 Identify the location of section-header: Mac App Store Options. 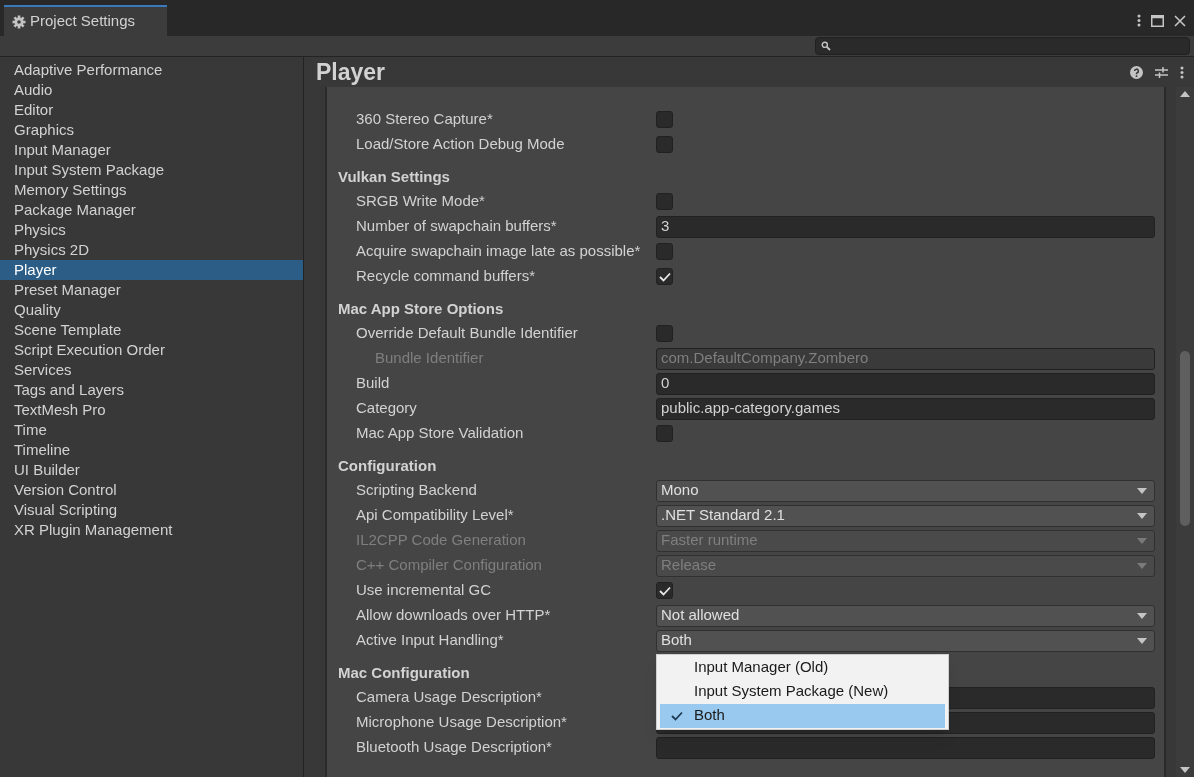
(421, 309).